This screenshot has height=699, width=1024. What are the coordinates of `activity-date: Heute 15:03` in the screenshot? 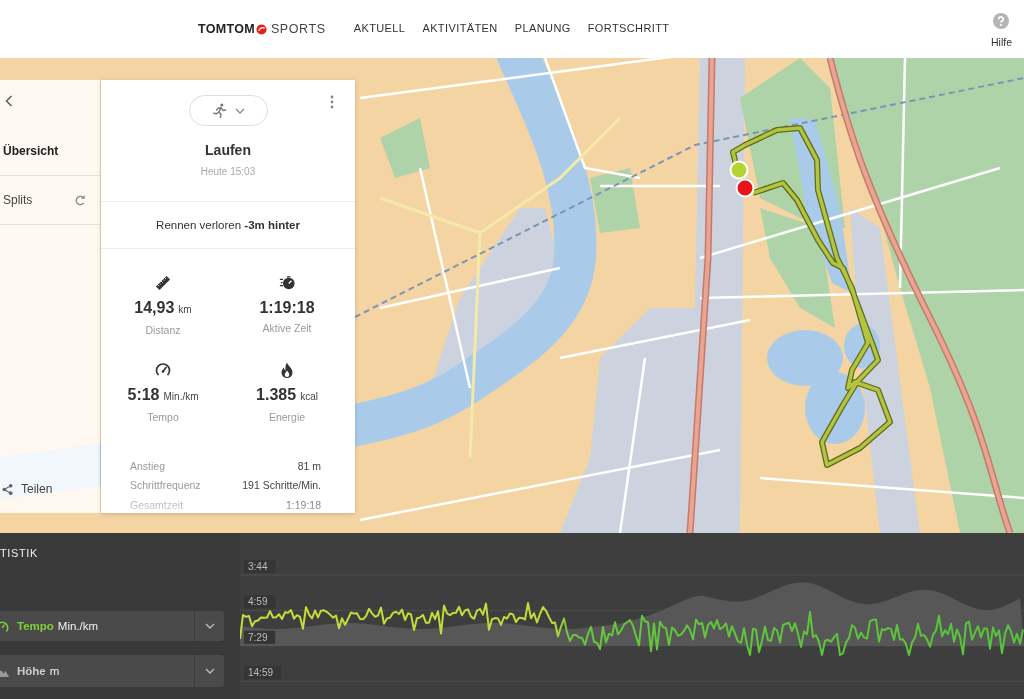 It's located at (228, 172).